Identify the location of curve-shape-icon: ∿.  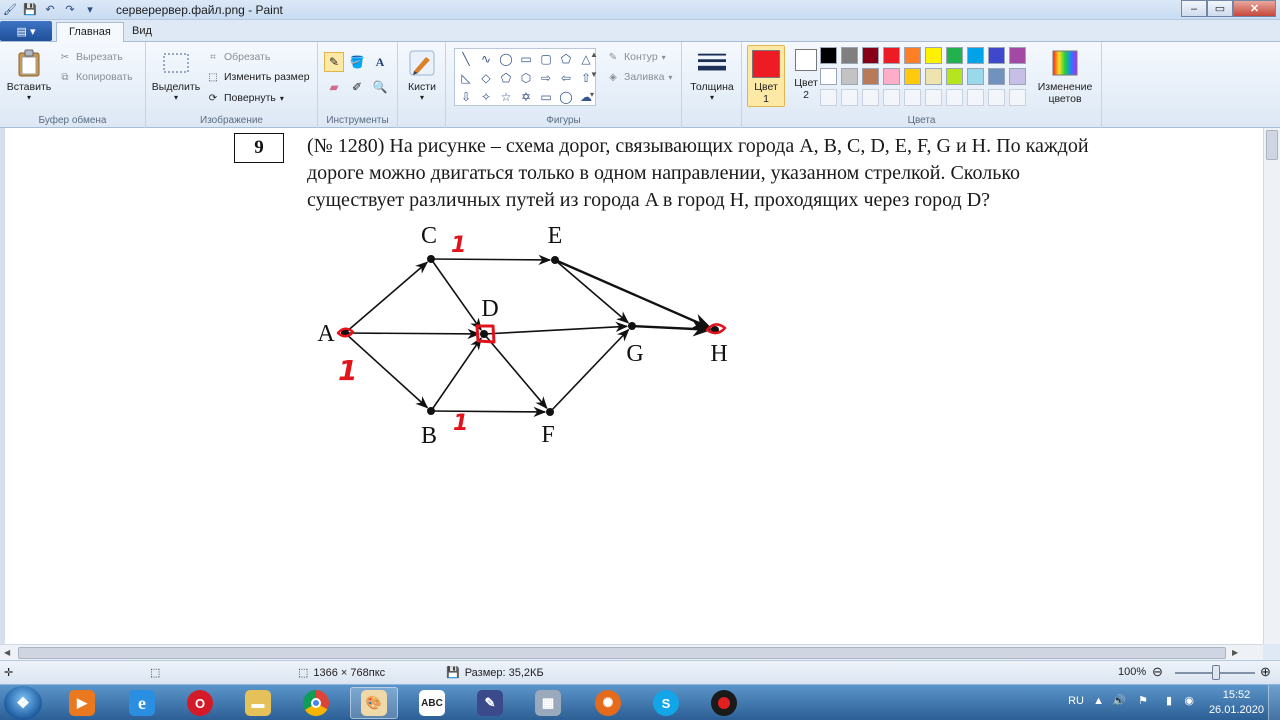
(486, 58).